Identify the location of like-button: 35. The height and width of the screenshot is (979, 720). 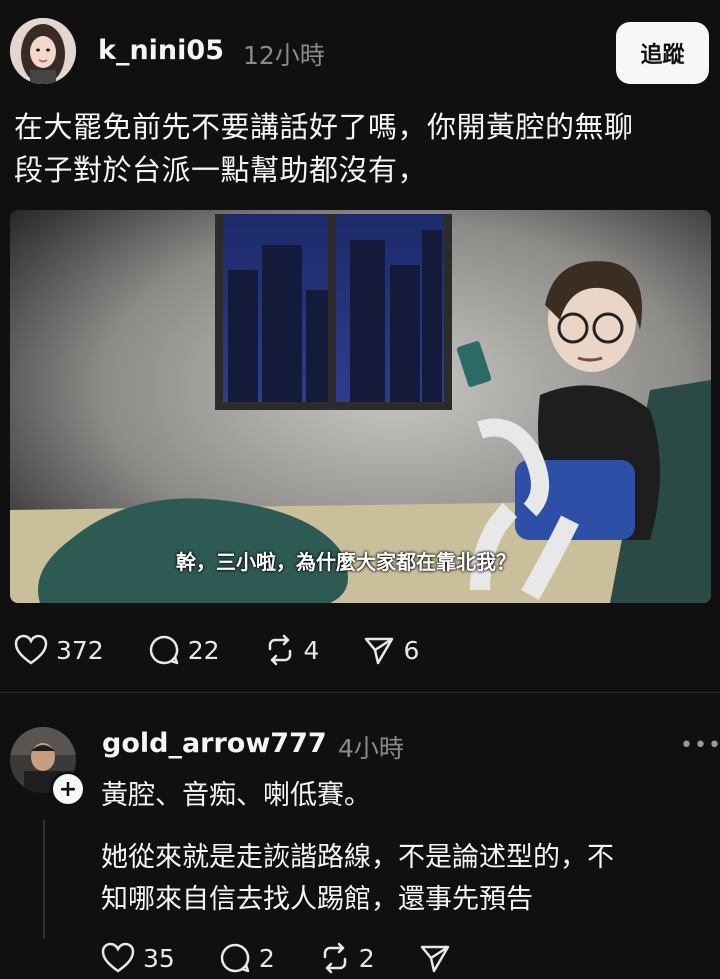
(138, 958).